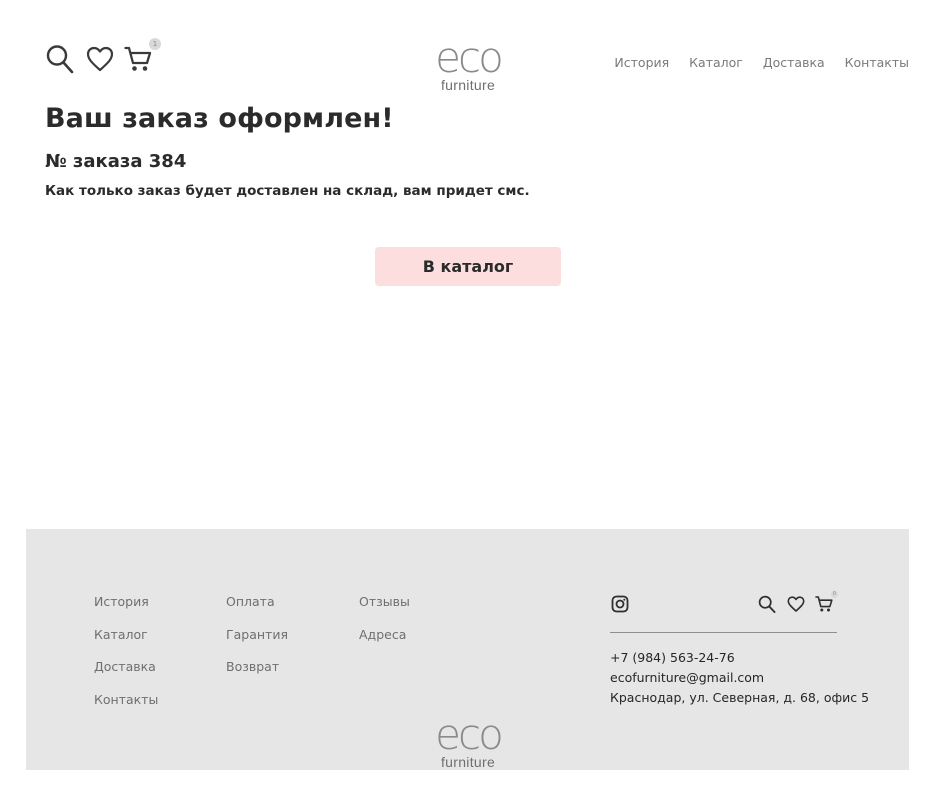 This screenshot has width=935, height=796. What do you see at coordinates (739, 660) in the screenshot?
I see `footer-phone: +7 (984) 563-24-76` at bounding box center [739, 660].